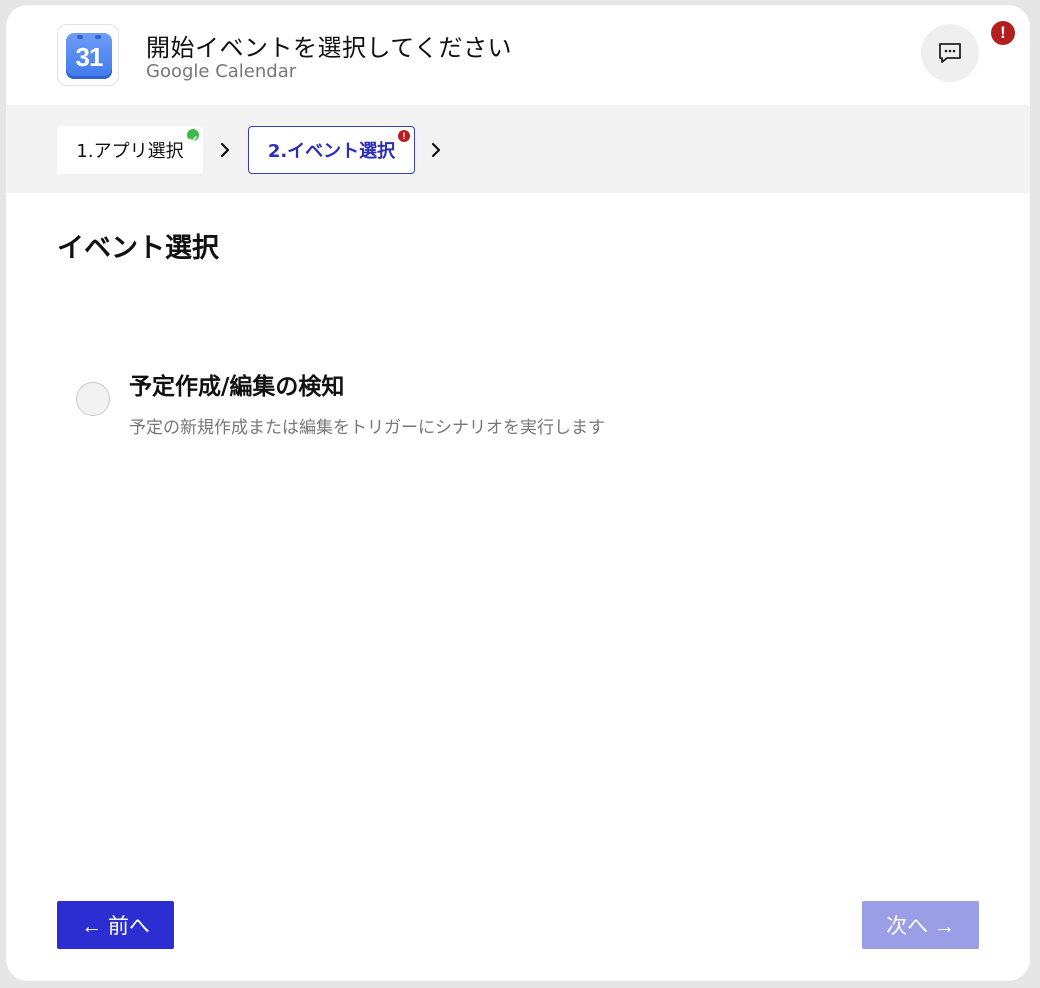 The height and width of the screenshot is (988, 1040). What do you see at coordinates (920, 925) in the screenshot?
I see `next-button: 次へ →` at bounding box center [920, 925].